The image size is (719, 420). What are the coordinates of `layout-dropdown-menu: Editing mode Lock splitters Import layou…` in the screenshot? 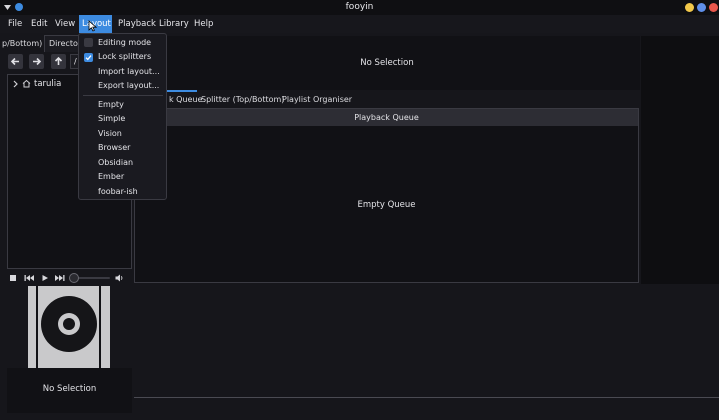 It's located at (122, 116).